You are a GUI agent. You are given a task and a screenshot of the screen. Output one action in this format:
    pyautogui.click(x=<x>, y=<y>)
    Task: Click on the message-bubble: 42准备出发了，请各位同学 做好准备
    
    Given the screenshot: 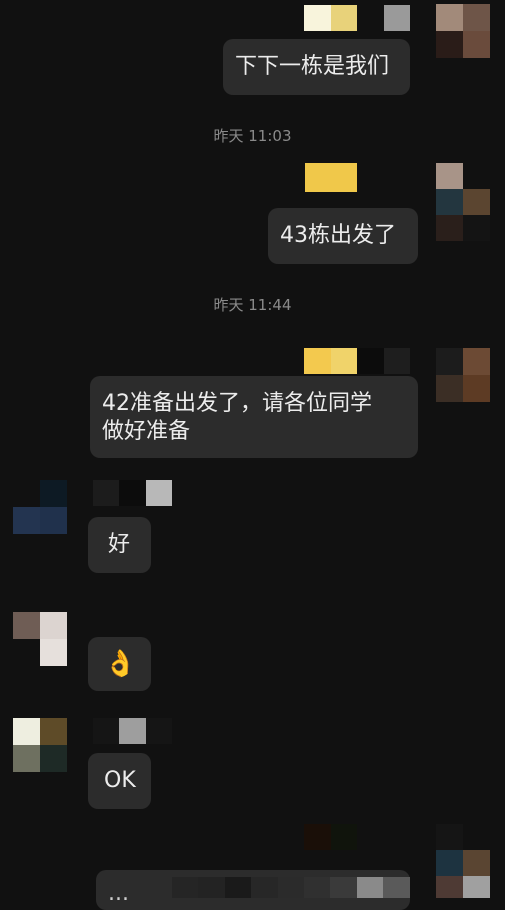 What is the action you would take?
    pyautogui.click(x=254, y=417)
    